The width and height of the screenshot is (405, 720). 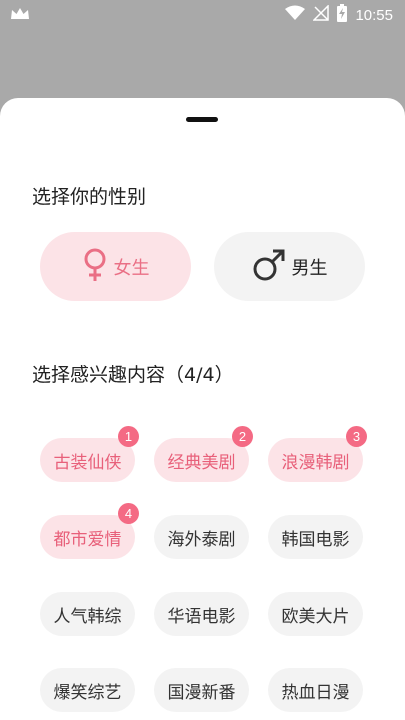 I want to click on interest-chip: 华语电影, so click(x=201, y=614).